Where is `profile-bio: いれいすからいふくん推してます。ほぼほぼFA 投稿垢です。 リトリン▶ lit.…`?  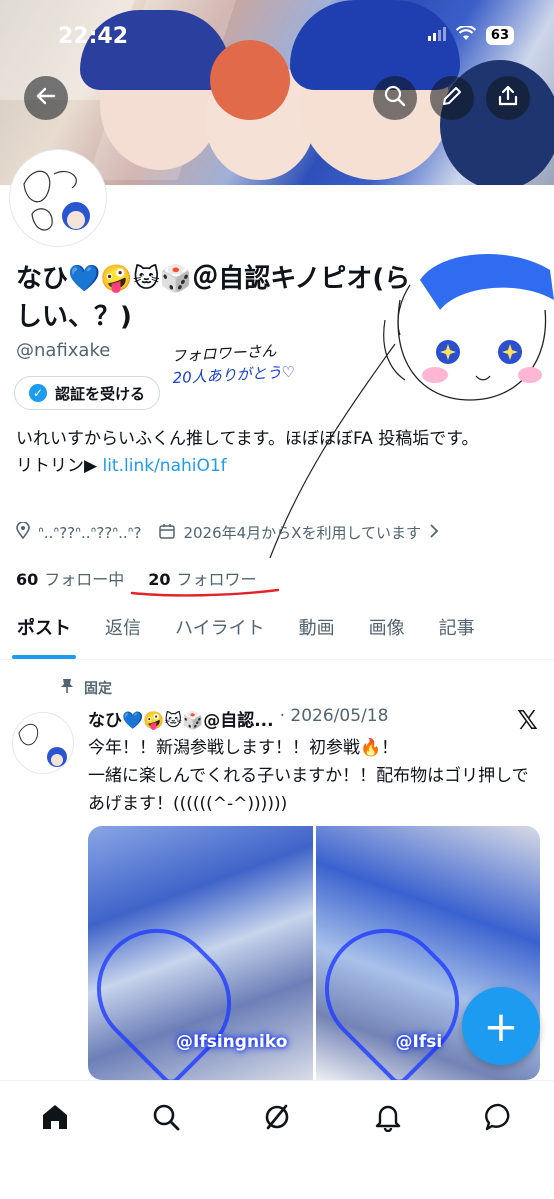 profile-bio: いれいすからいふくん推してます。ほぼほぼFA 投稿垢です。 リトリン▶ lit.… is located at coordinates (278, 453).